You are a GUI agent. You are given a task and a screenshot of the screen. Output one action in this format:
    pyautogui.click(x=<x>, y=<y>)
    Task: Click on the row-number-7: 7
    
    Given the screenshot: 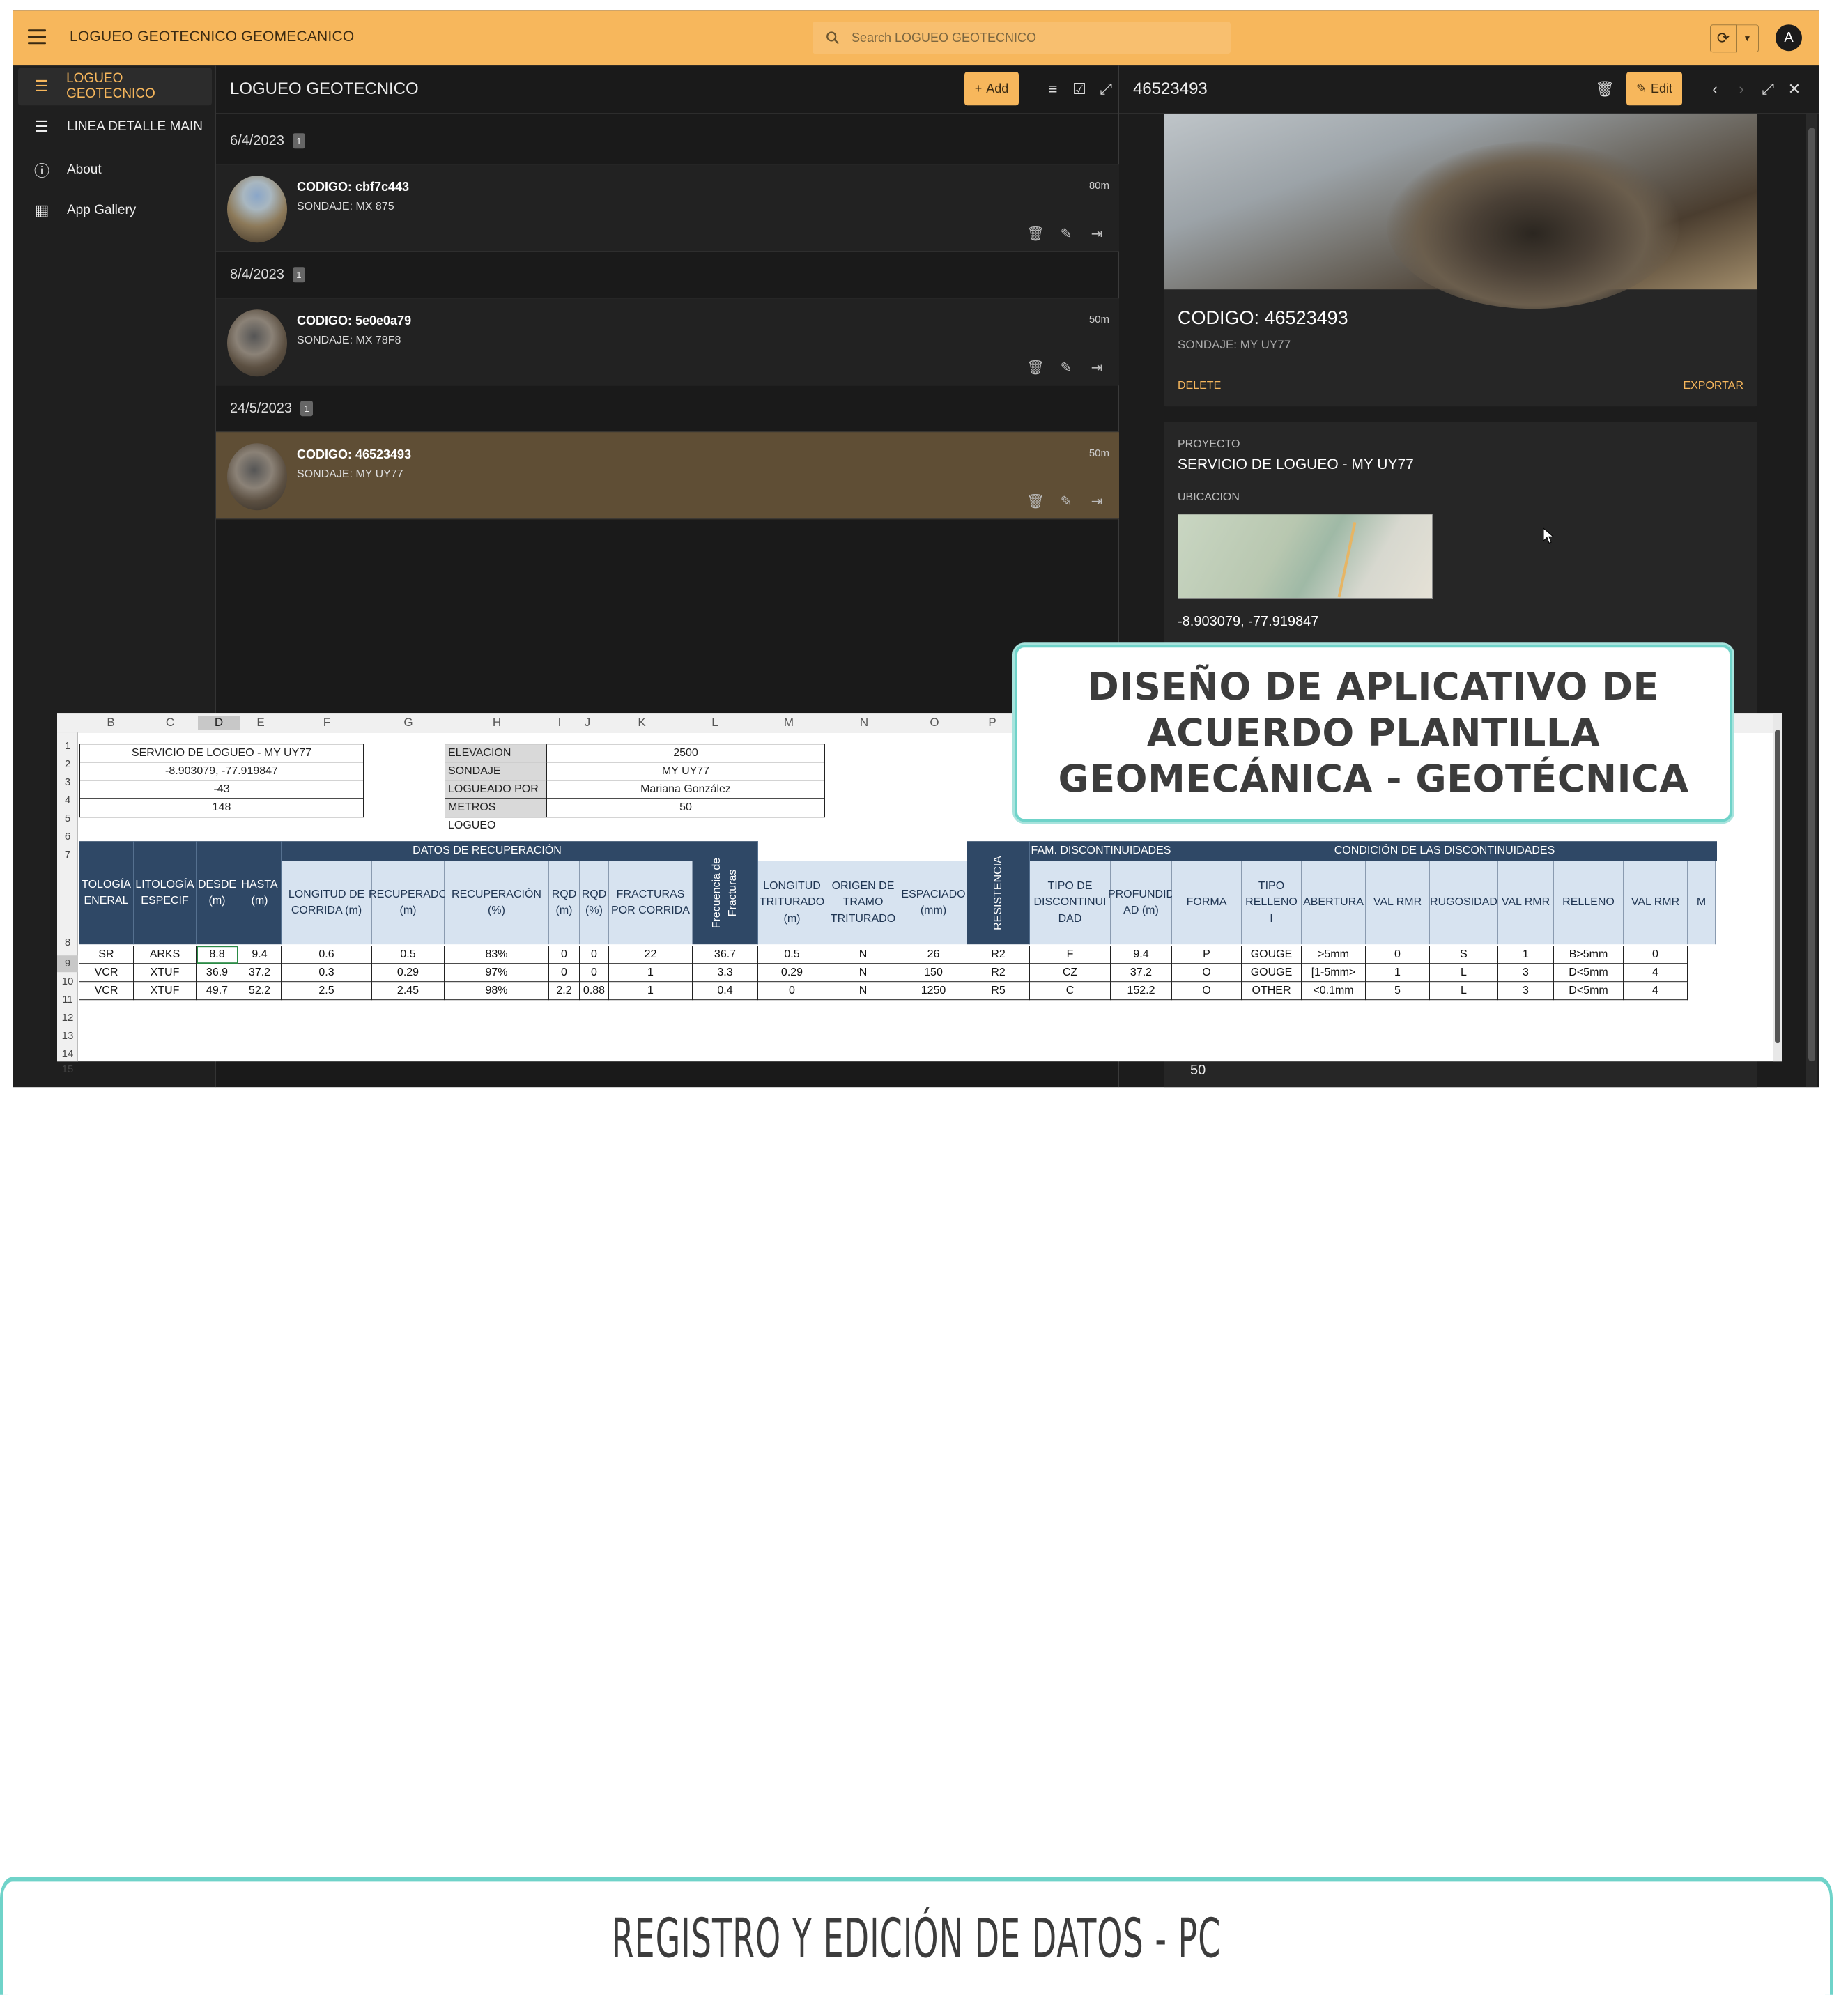 What is the action you would take?
    pyautogui.click(x=67, y=855)
    